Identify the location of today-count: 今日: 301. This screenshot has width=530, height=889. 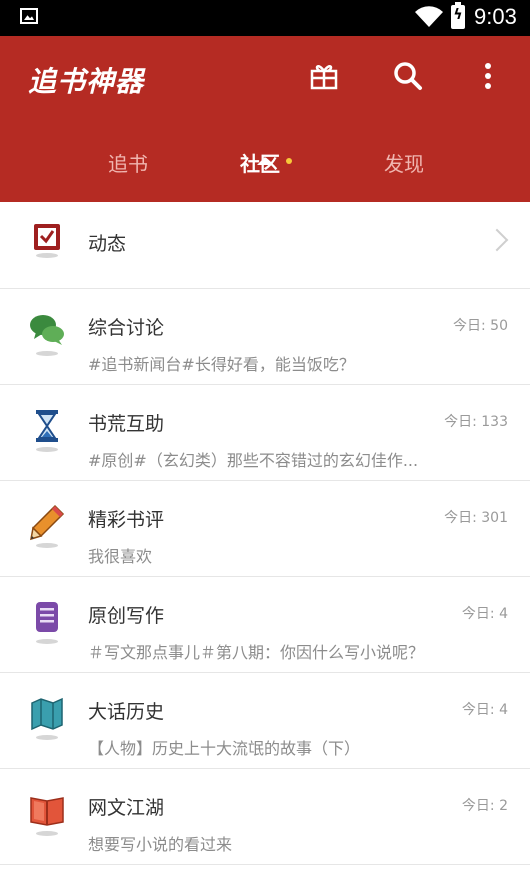
(476, 518).